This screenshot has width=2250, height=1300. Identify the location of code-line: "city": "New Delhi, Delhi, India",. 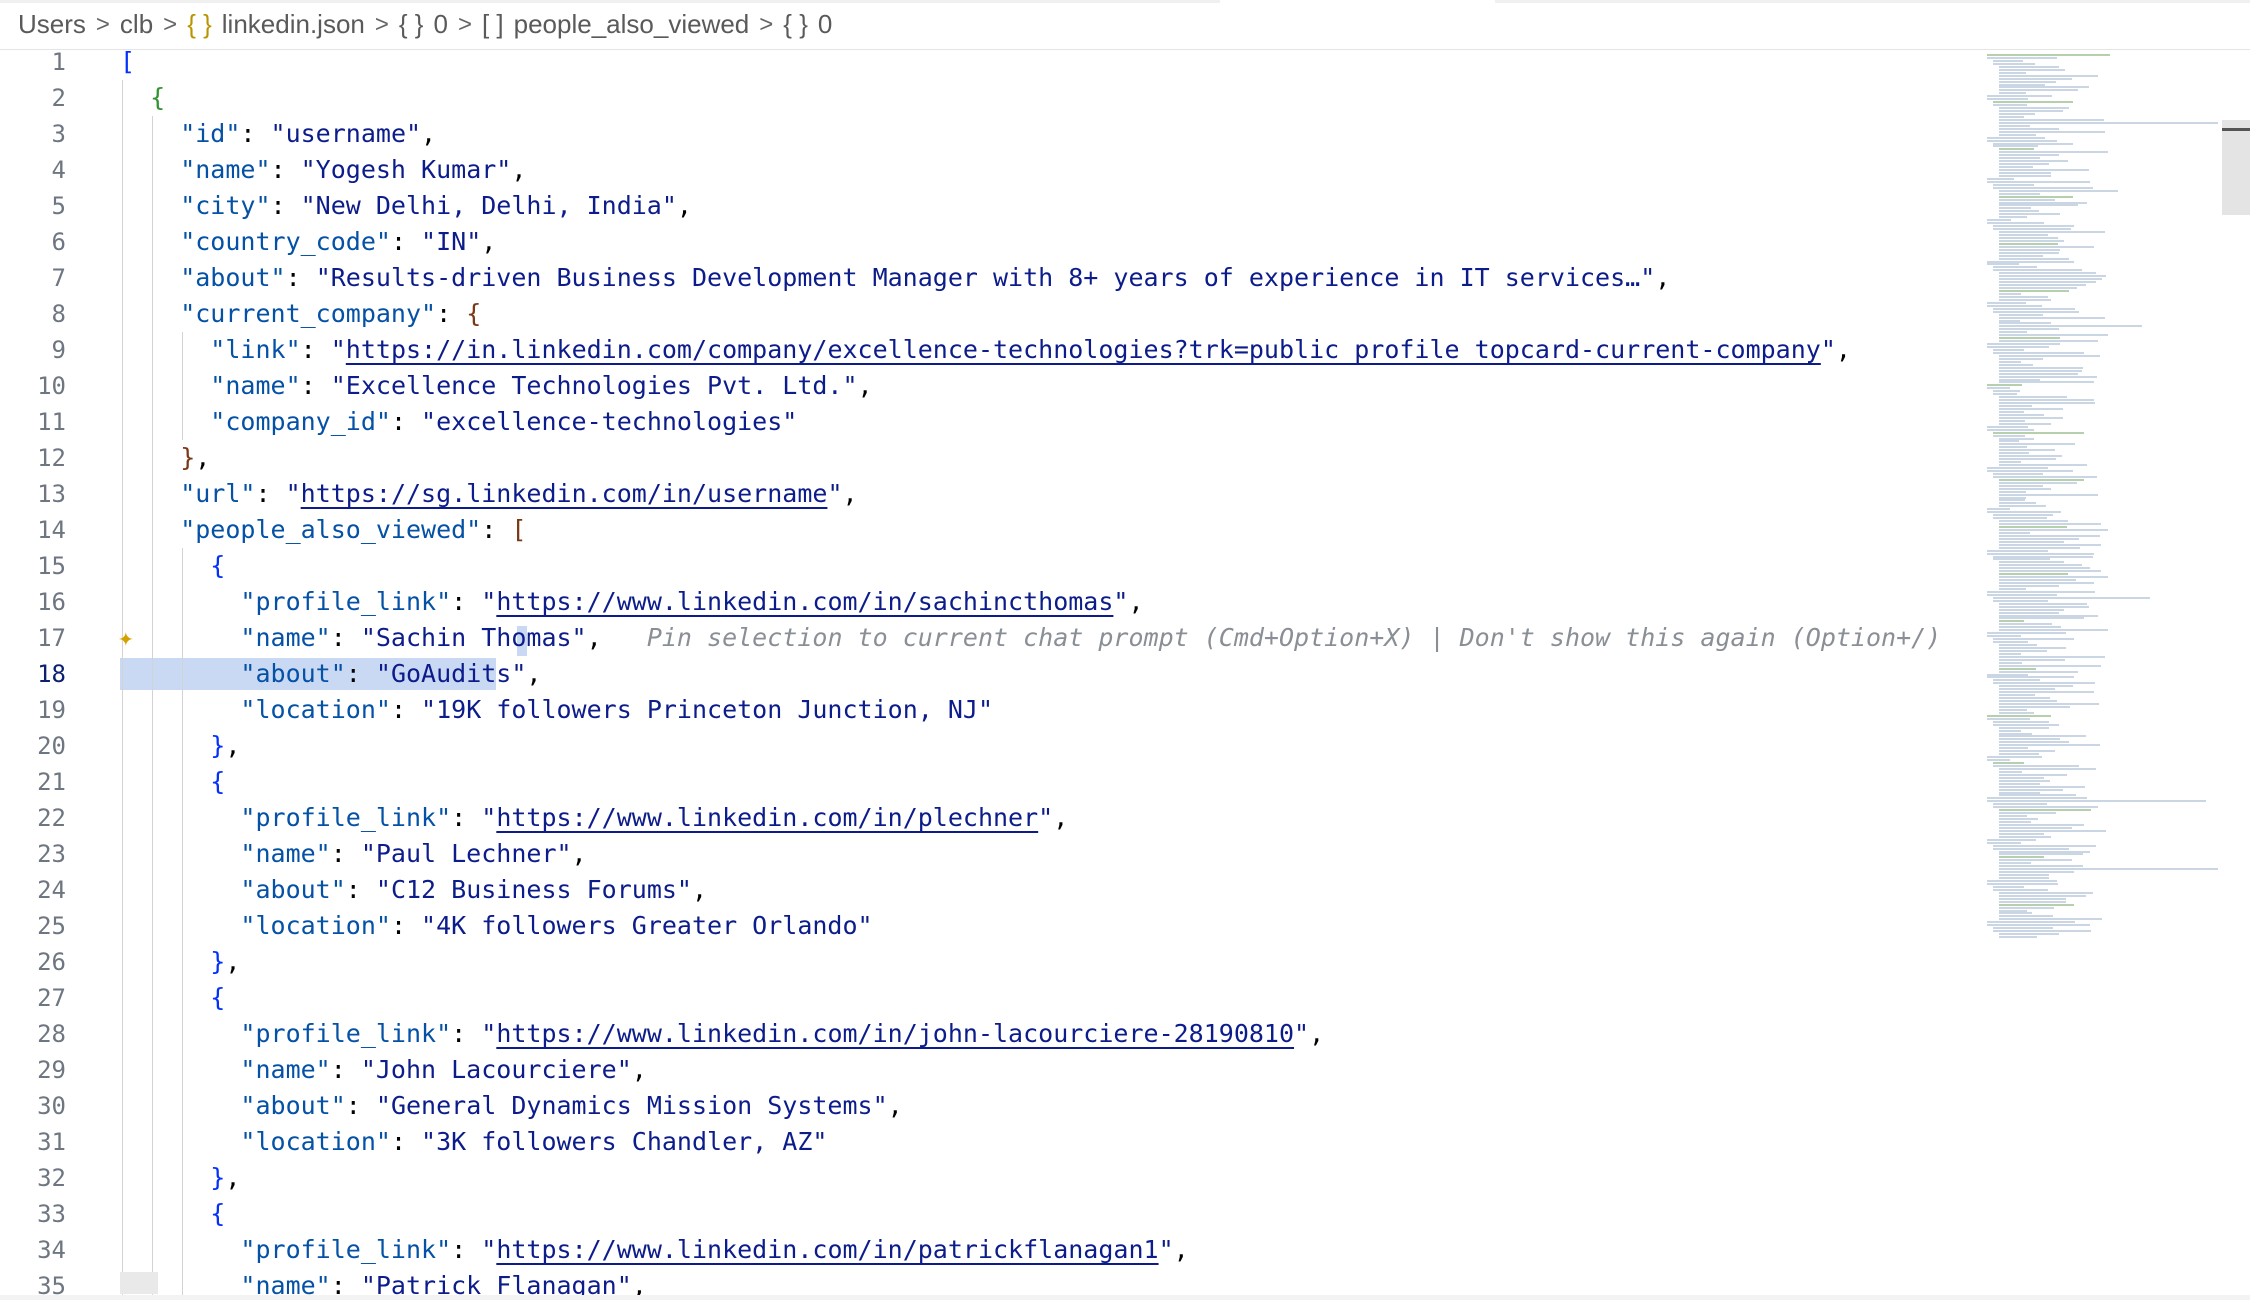
(406, 206).